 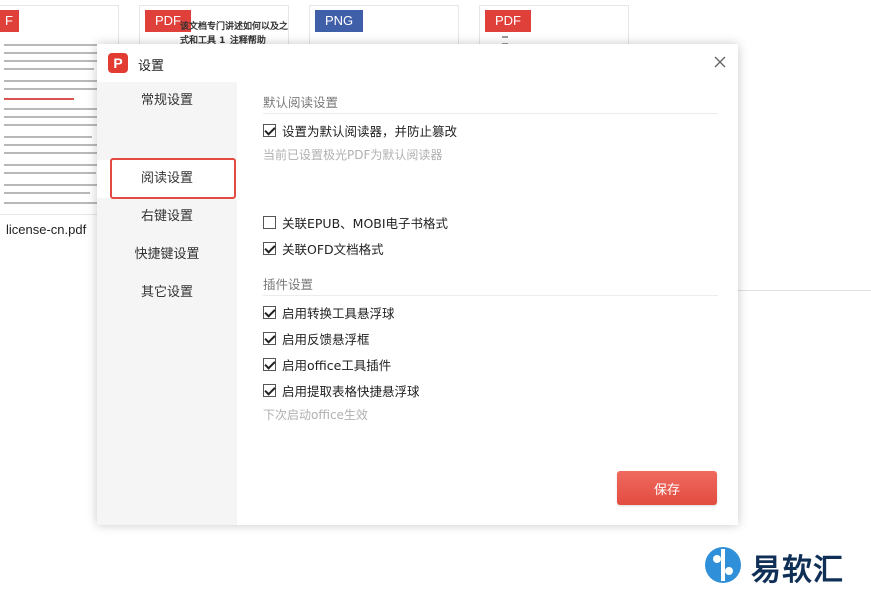 What do you see at coordinates (46, 229) in the screenshot?
I see `file-name-label: license-cn.pdf` at bounding box center [46, 229].